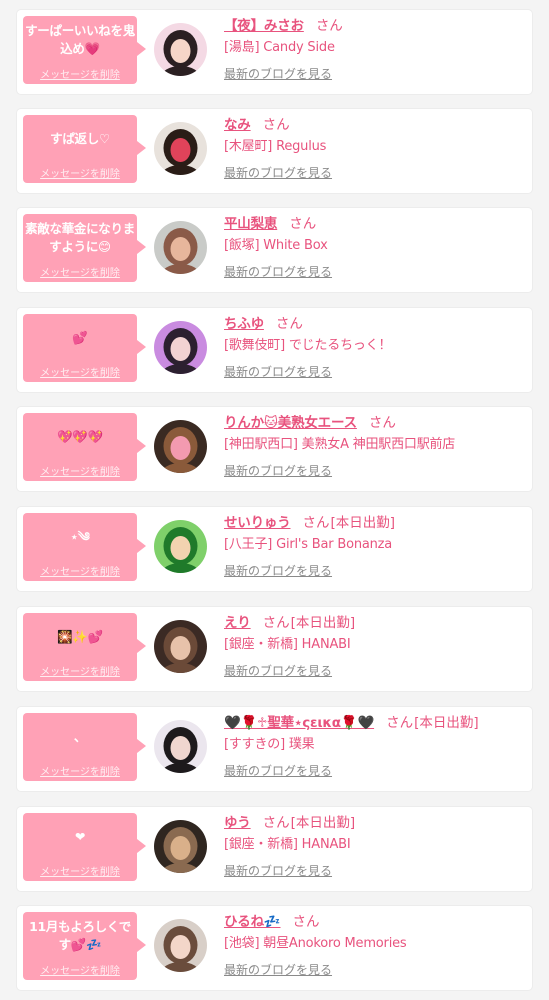 The height and width of the screenshot is (1000, 549). Describe the element at coordinates (84, 647) in the screenshot. I see `message-bubble: 🎇✨💕 メッセージを削除` at that location.